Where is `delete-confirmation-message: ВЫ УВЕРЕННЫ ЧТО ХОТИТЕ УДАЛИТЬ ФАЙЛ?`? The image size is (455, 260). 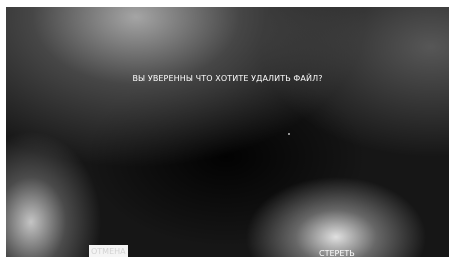 delete-confirmation-message: ВЫ УВЕРЕННЫ ЧТО ХОТИТЕ УДАЛИТЬ ФАЙЛ? is located at coordinates (227, 78).